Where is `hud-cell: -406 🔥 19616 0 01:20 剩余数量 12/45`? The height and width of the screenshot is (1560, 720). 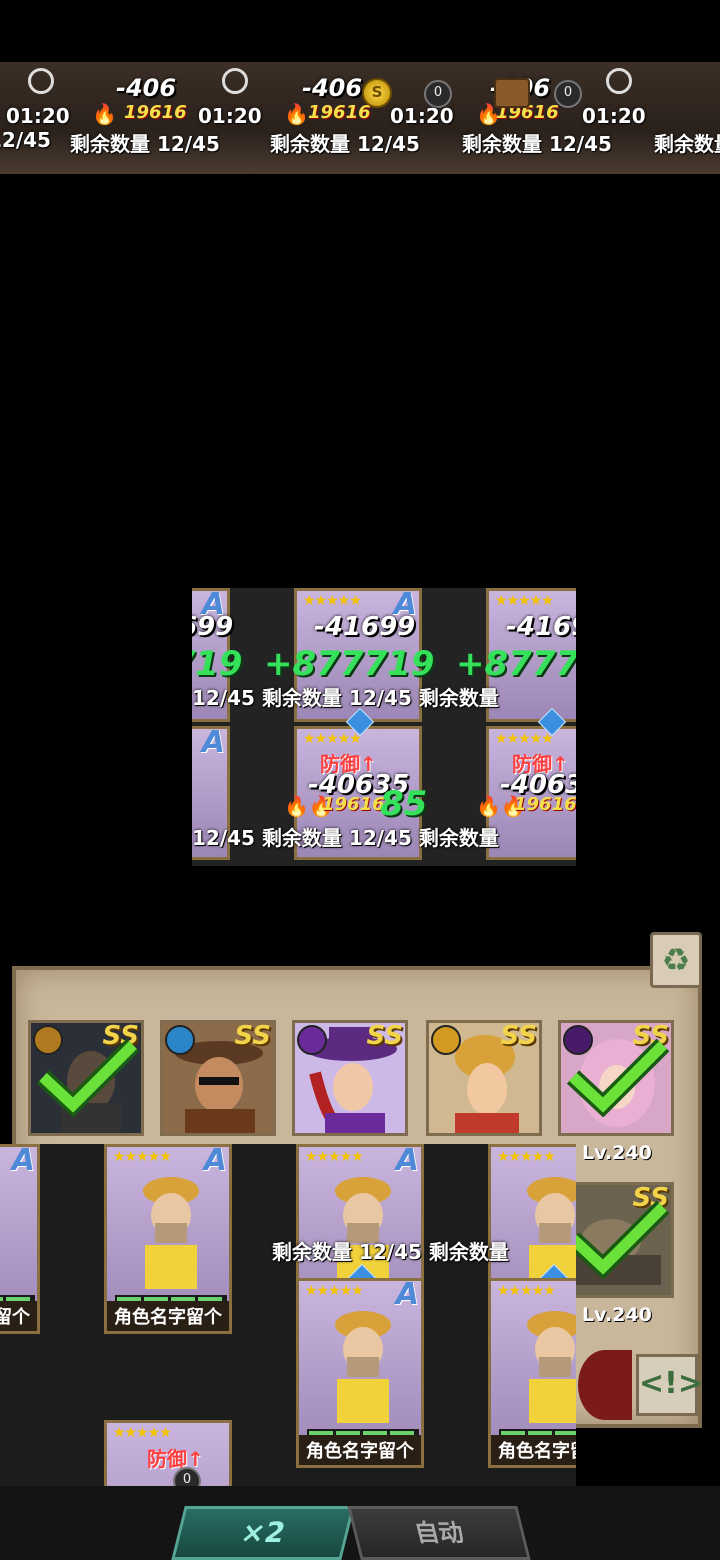 hud-cell: -406 🔥 19616 0 01:20 剩余数量 12/45 is located at coordinates (569, 118).